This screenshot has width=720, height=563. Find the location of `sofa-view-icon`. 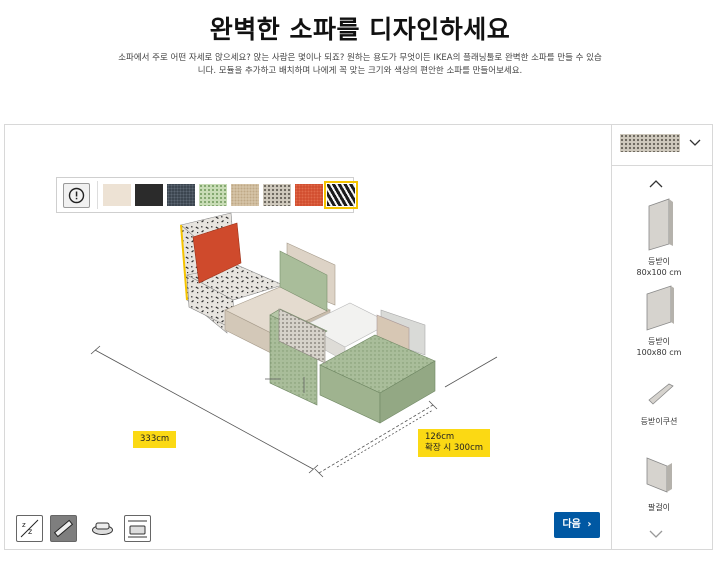

sofa-view-icon is located at coordinates (102, 528).